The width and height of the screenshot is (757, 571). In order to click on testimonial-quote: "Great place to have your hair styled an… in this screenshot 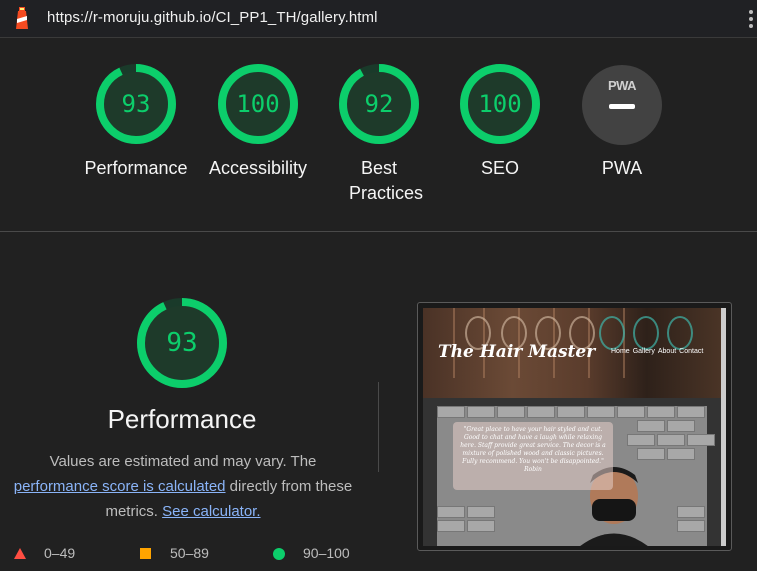, I will do `click(533, 456)`.